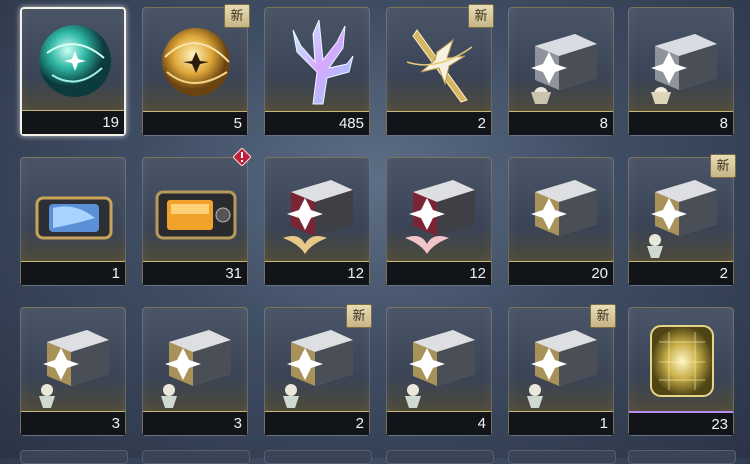 The height and width of the screenshot is (464, 750). I want to click on item-count: 485, so click(317, 123).